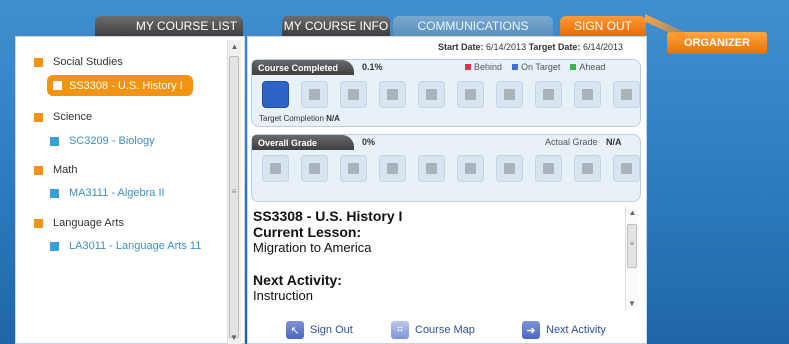  I want to click on start-date-label: Start Date:, so click(461, 47).